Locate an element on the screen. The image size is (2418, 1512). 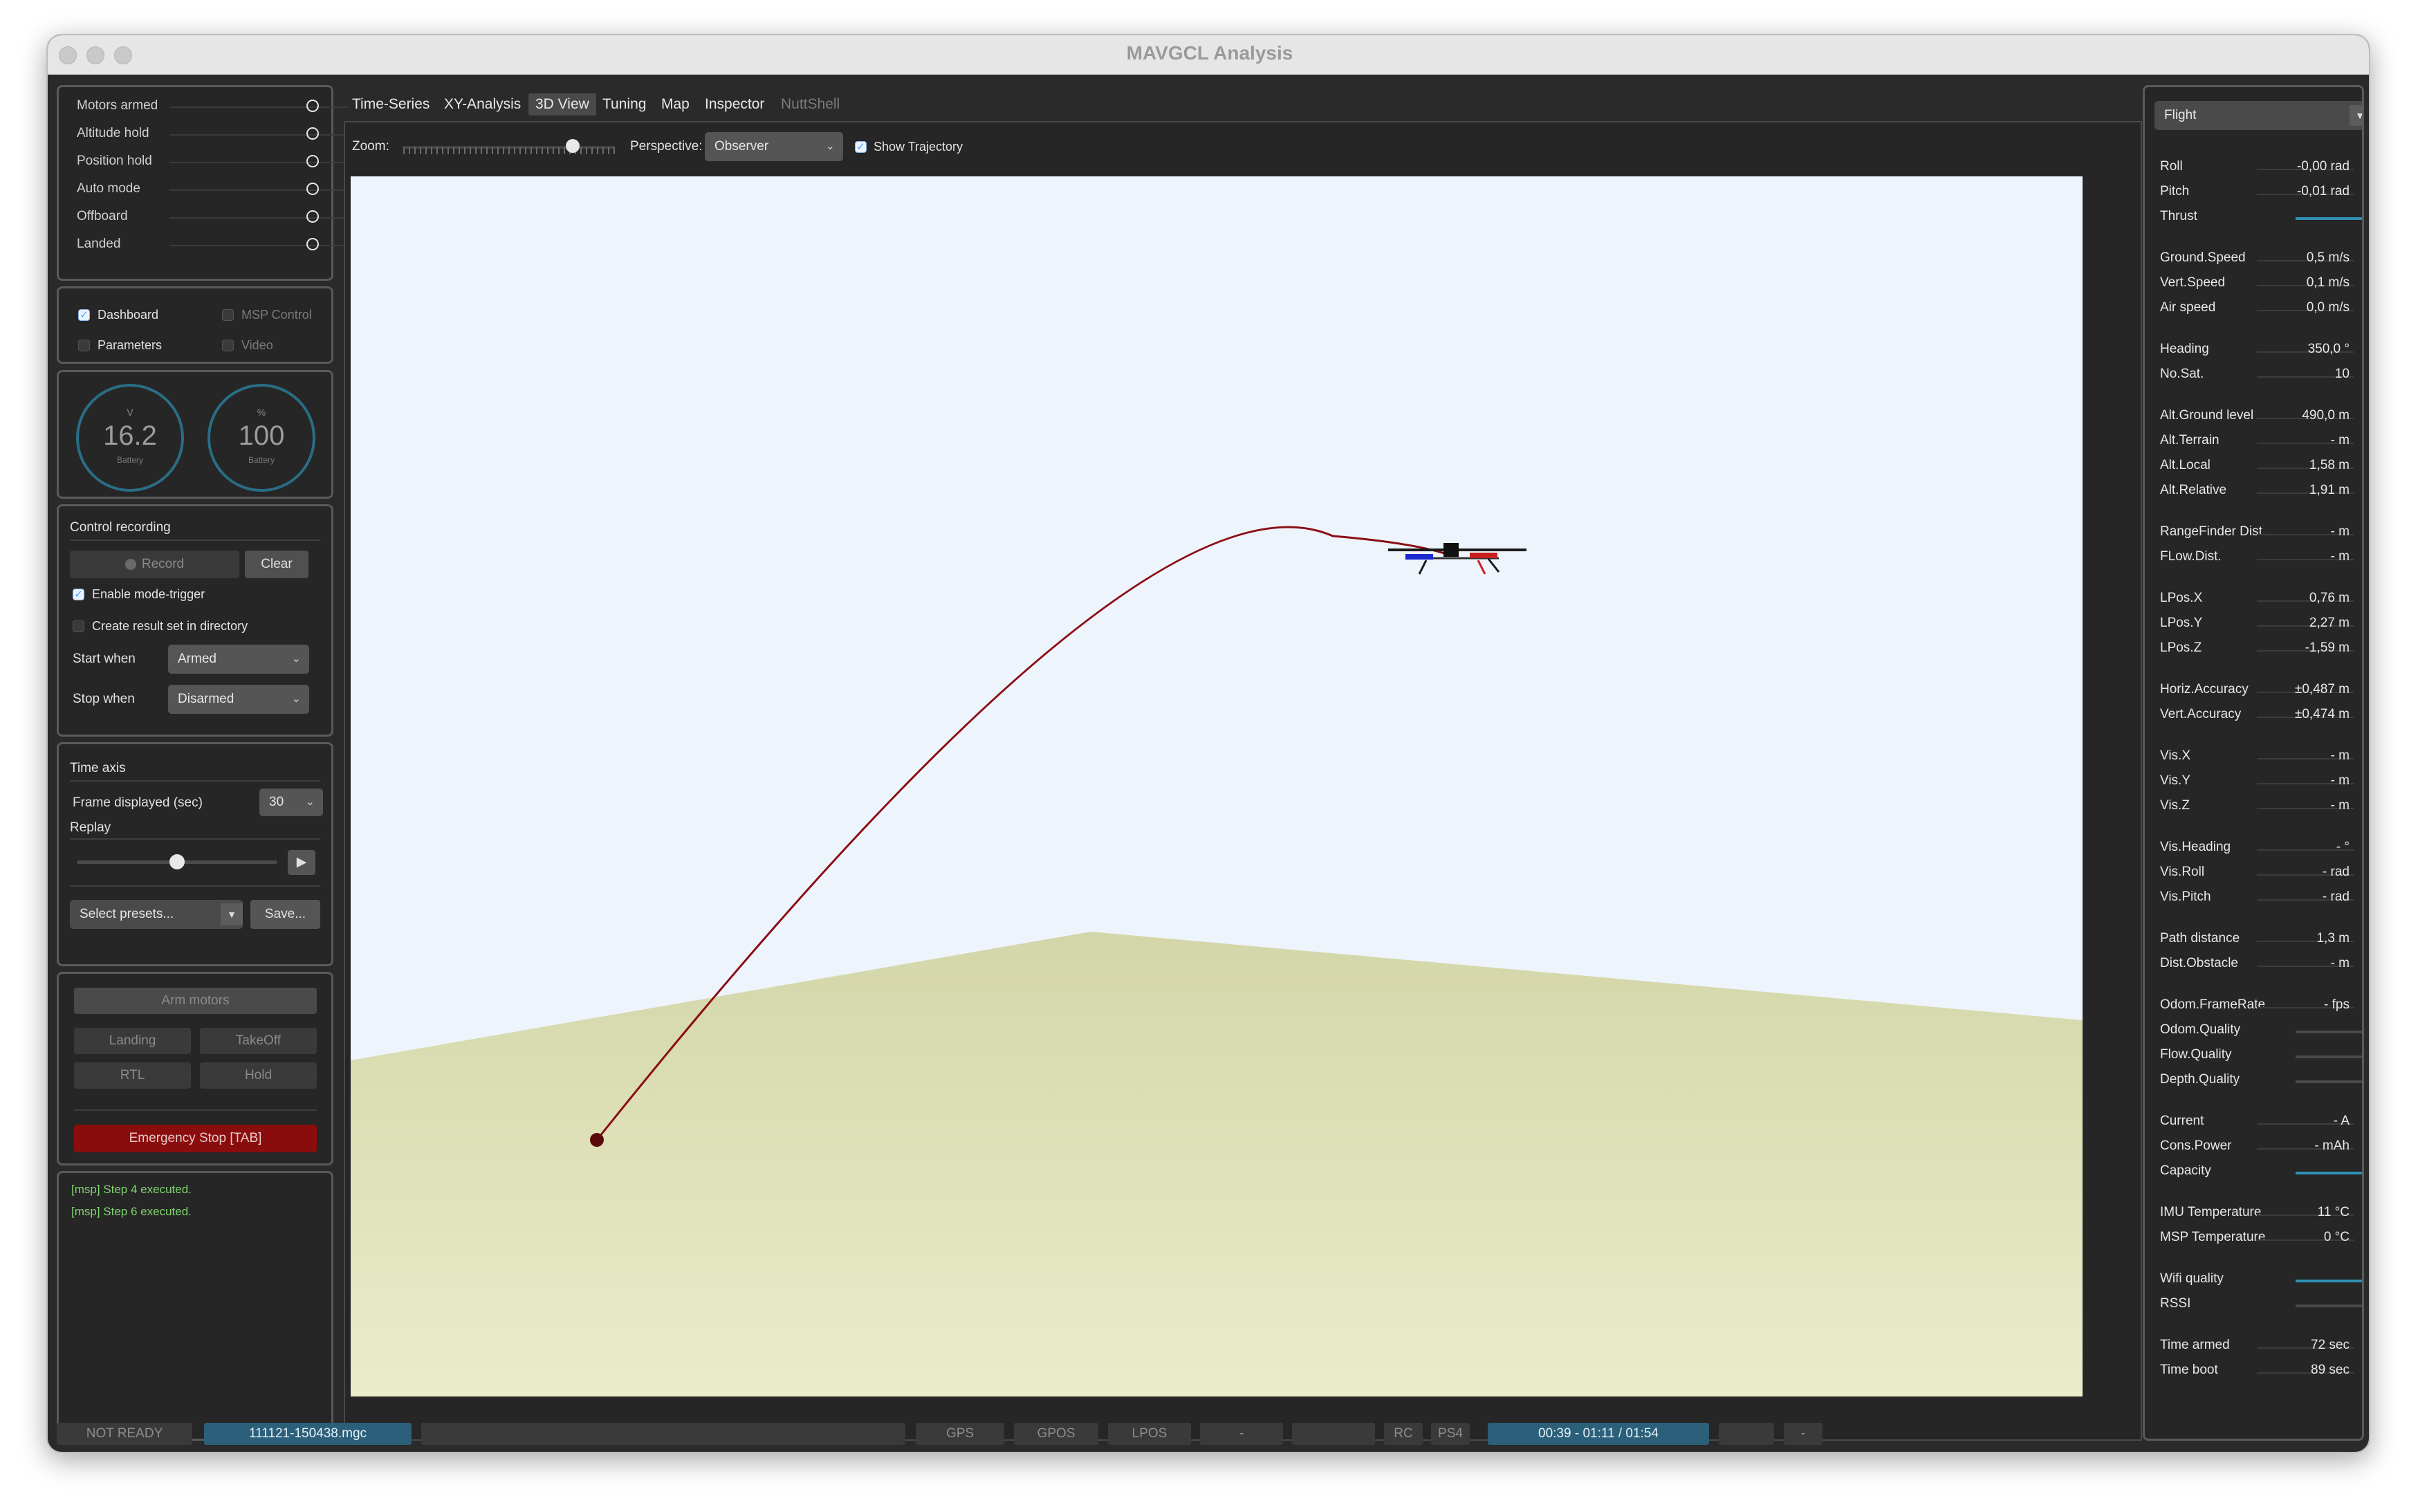
info-key: Vis.X is located at coordinates (2175, 755).